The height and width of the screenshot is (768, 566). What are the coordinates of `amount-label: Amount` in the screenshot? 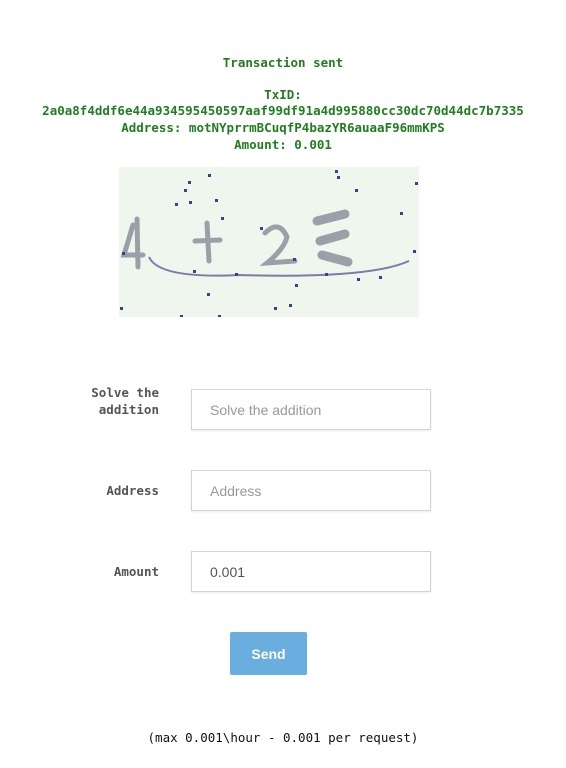 It's located at (136, 571).